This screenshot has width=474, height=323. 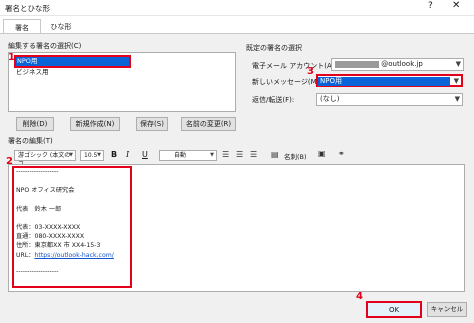 What do you see at coordinates (384, 81) in the screenshot?
I see `new-message-value: NPO用` at bounding box center [384, 81].